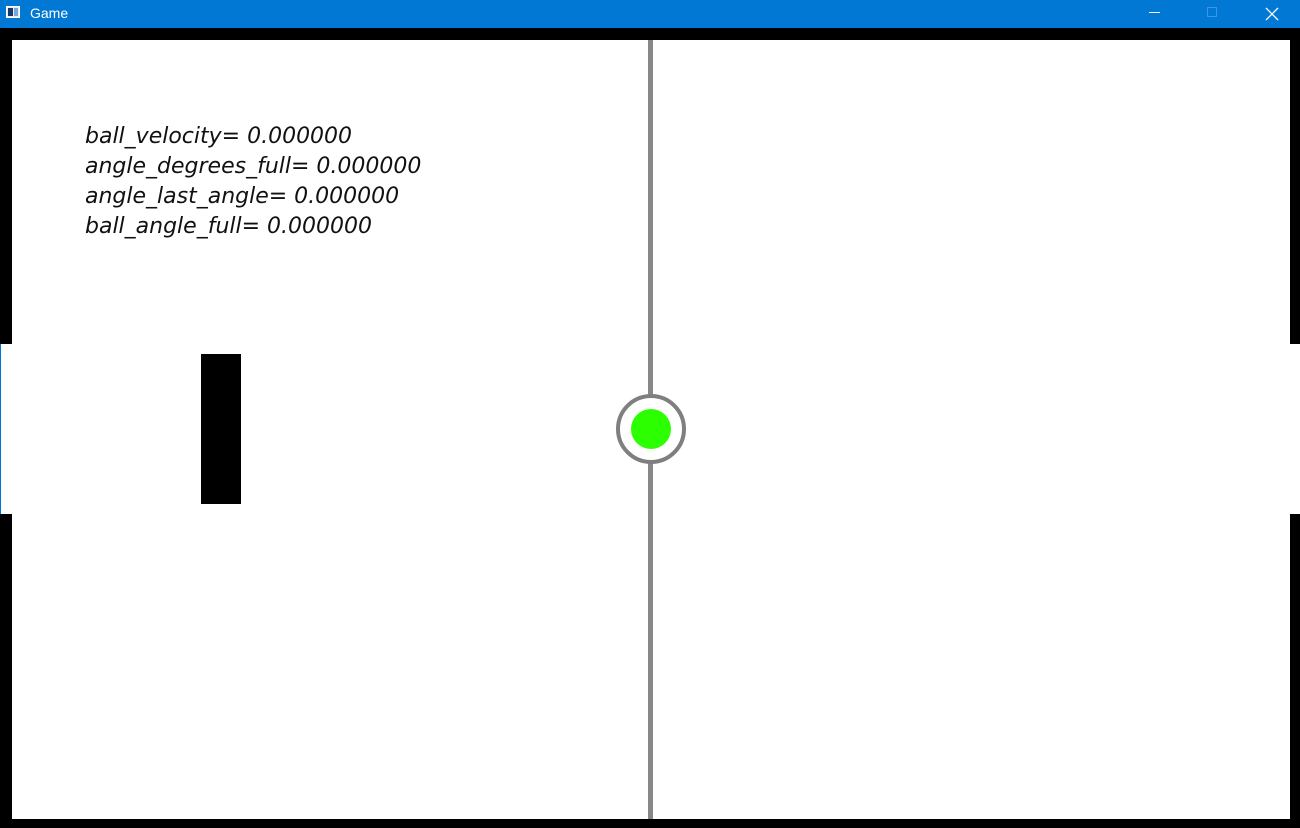 This screenshot has height=828, width=1300. I want to click on left-paddle, so click(221, 429).